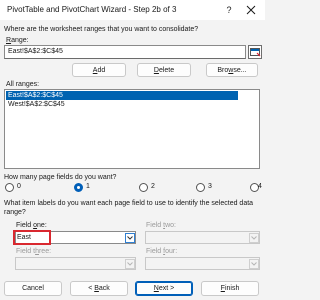 The width and height of the screenshot is (320, 300). Describe the element at coordinates (229, 10) in the screenshot. I see `help-button: ?` at that location.